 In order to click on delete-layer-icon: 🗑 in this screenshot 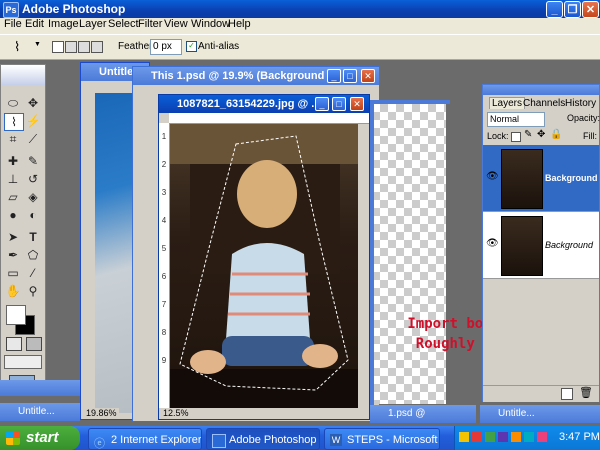, I will do `click(586, 392)`.